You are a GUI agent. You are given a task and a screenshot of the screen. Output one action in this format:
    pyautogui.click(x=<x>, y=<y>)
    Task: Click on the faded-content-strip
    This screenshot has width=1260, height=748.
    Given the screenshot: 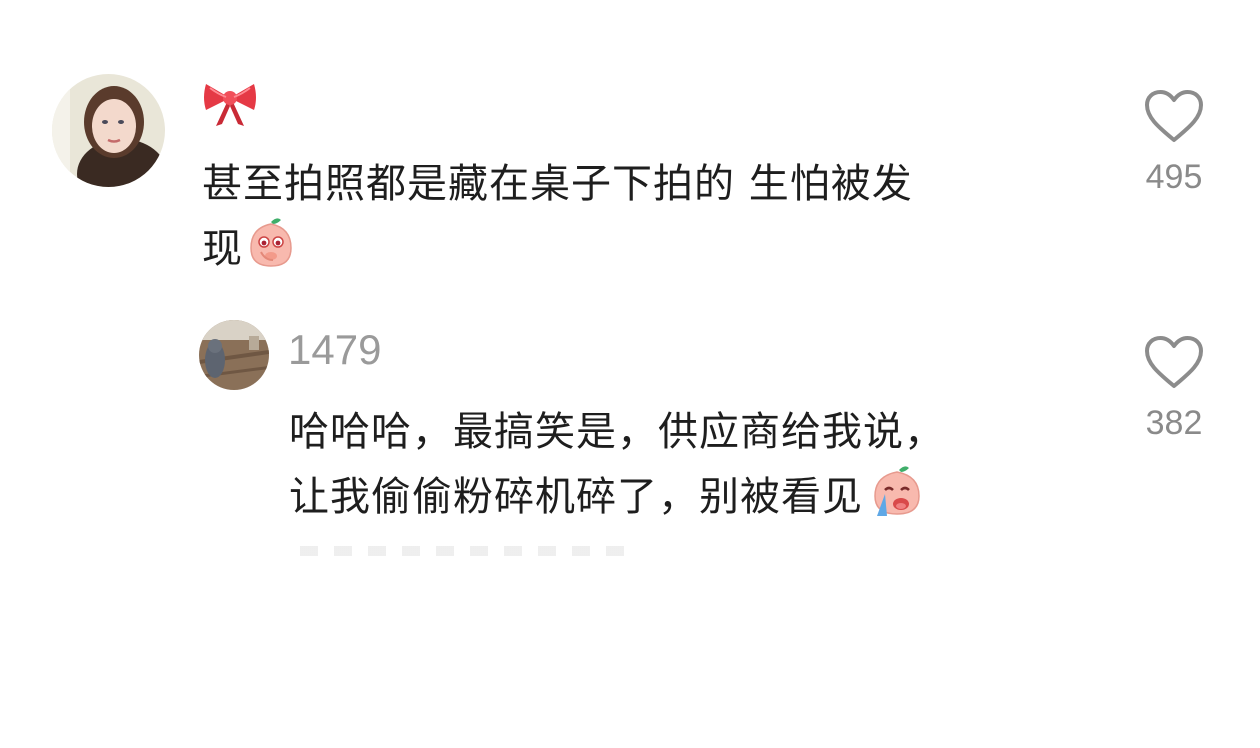 What is the action you would take?
    pyautogui.click(x=465, y=551)
    